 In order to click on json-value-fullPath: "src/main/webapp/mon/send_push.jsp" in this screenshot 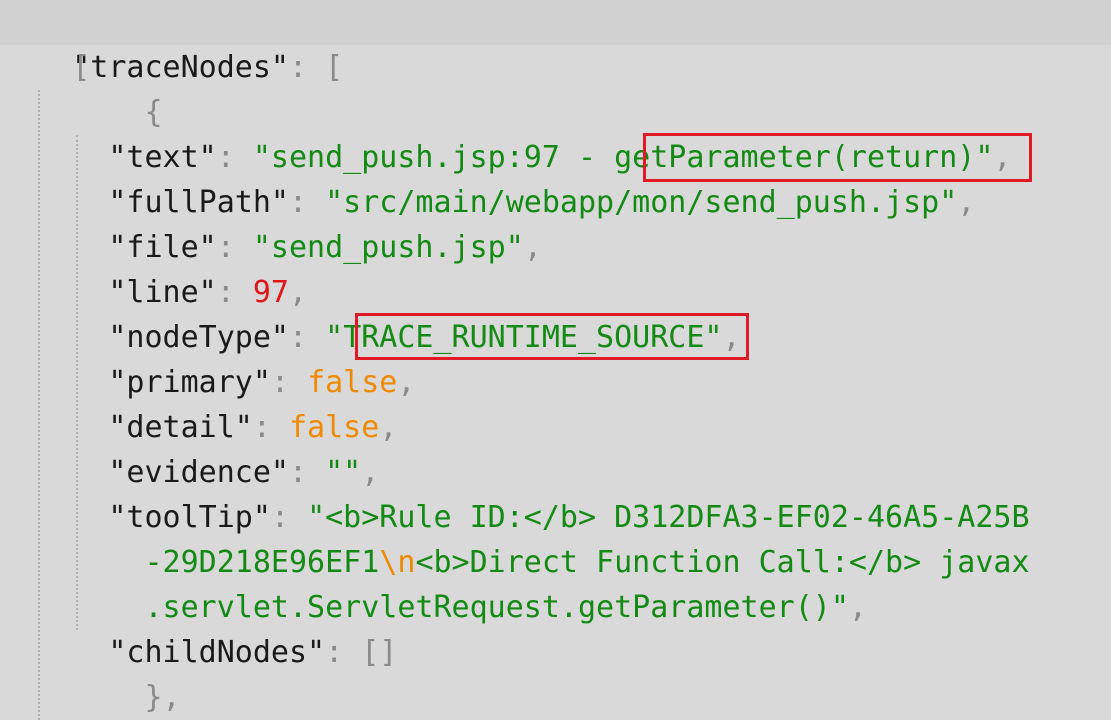, I will do `click(641, 202)`.